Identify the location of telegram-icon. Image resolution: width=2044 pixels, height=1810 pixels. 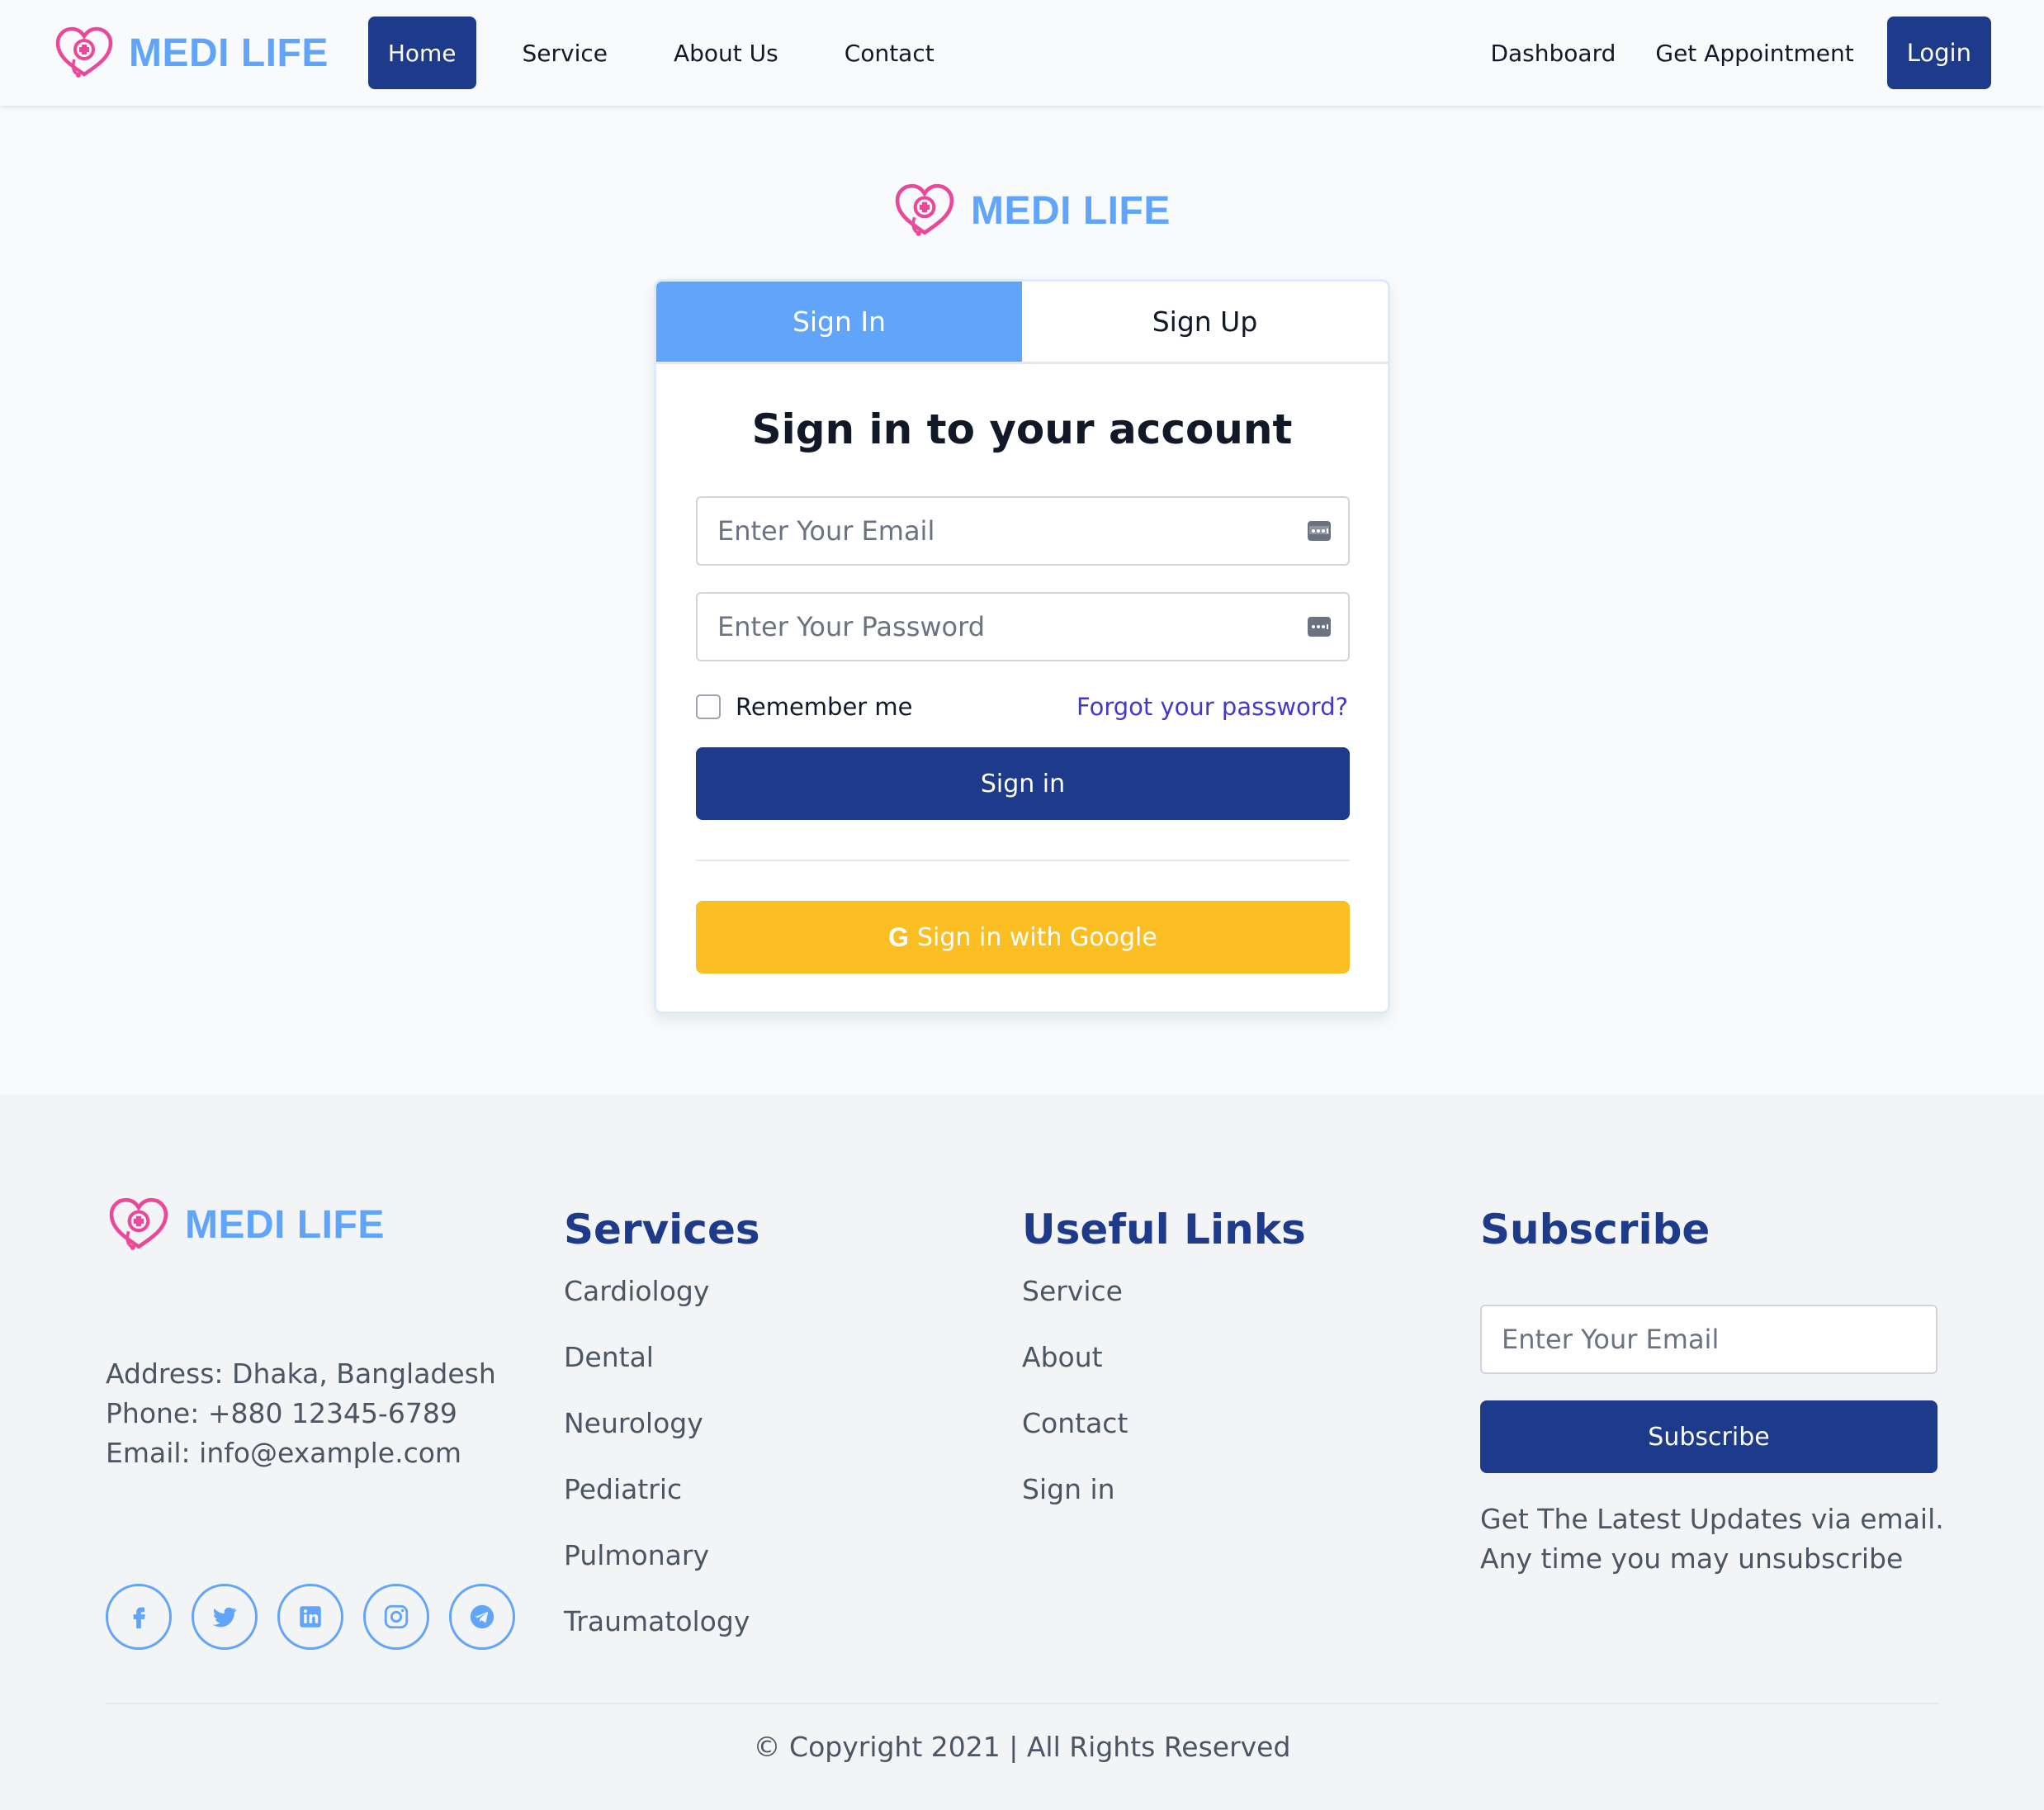
(482, 1616).